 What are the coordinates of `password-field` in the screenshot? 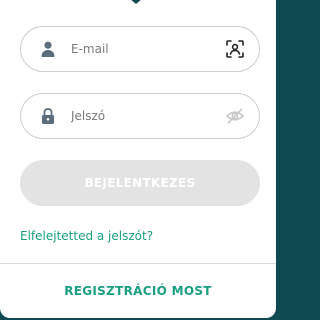 It's located at (140, 116).